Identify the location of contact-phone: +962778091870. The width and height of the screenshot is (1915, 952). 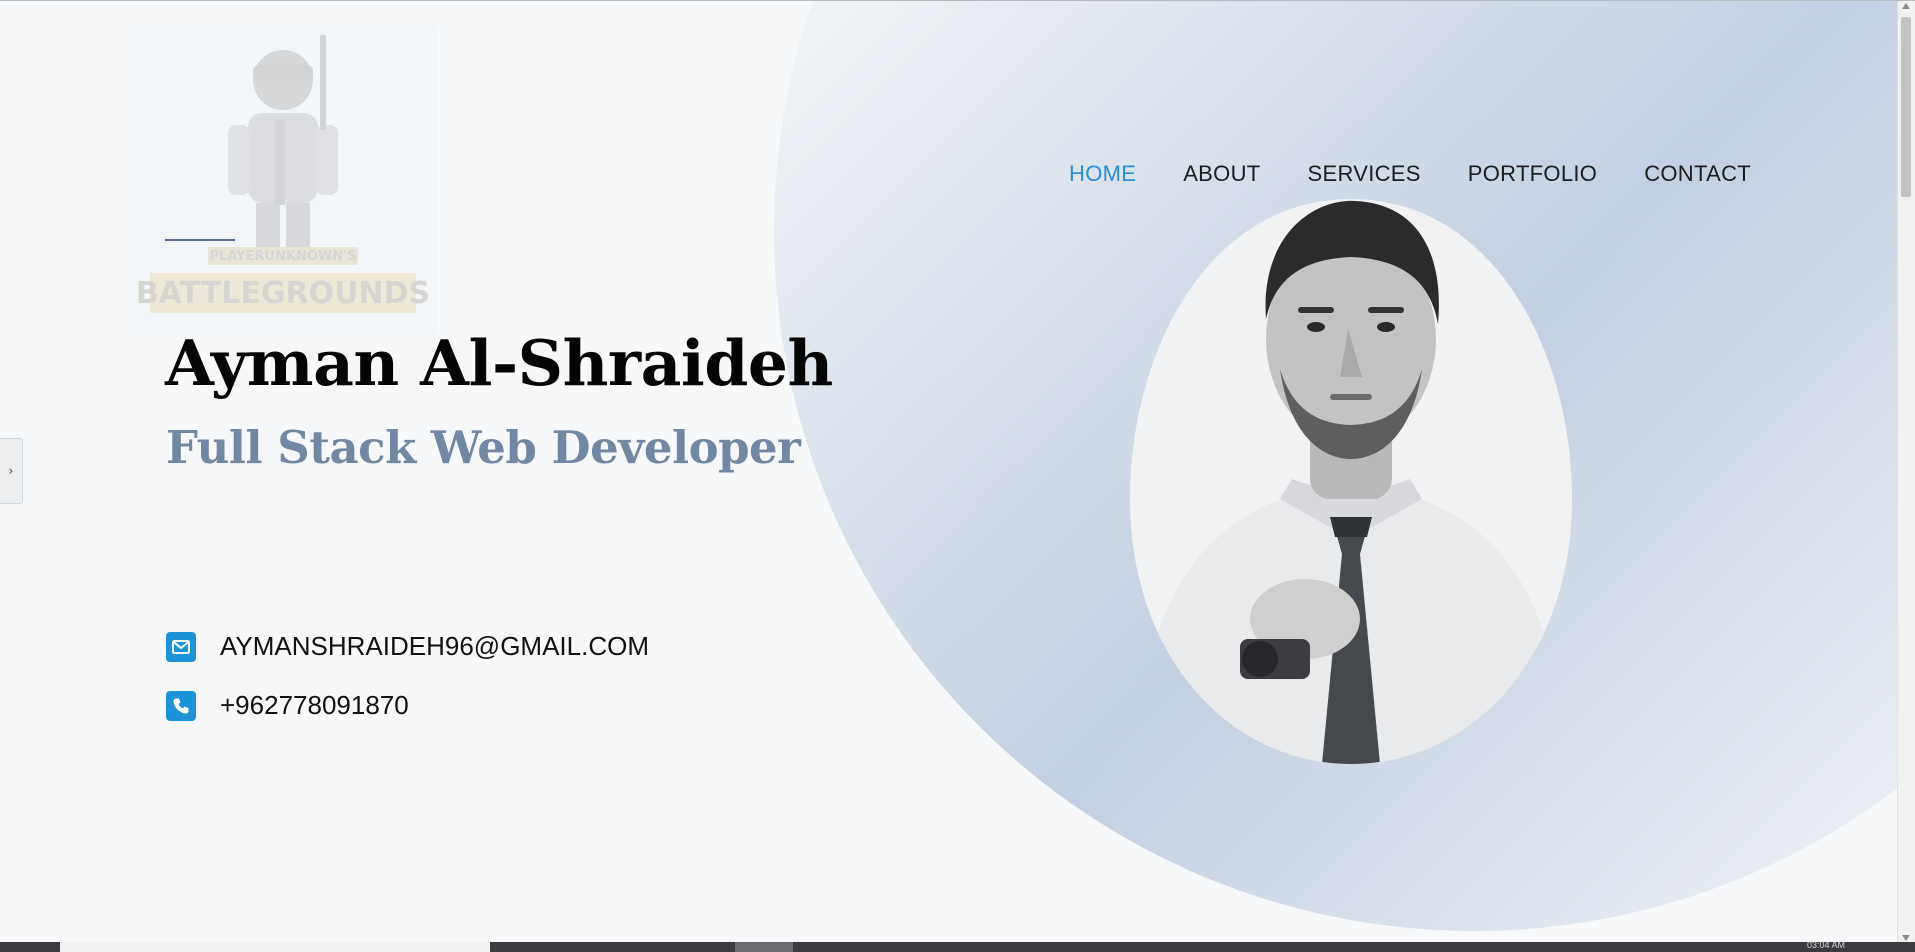
(314, 705).